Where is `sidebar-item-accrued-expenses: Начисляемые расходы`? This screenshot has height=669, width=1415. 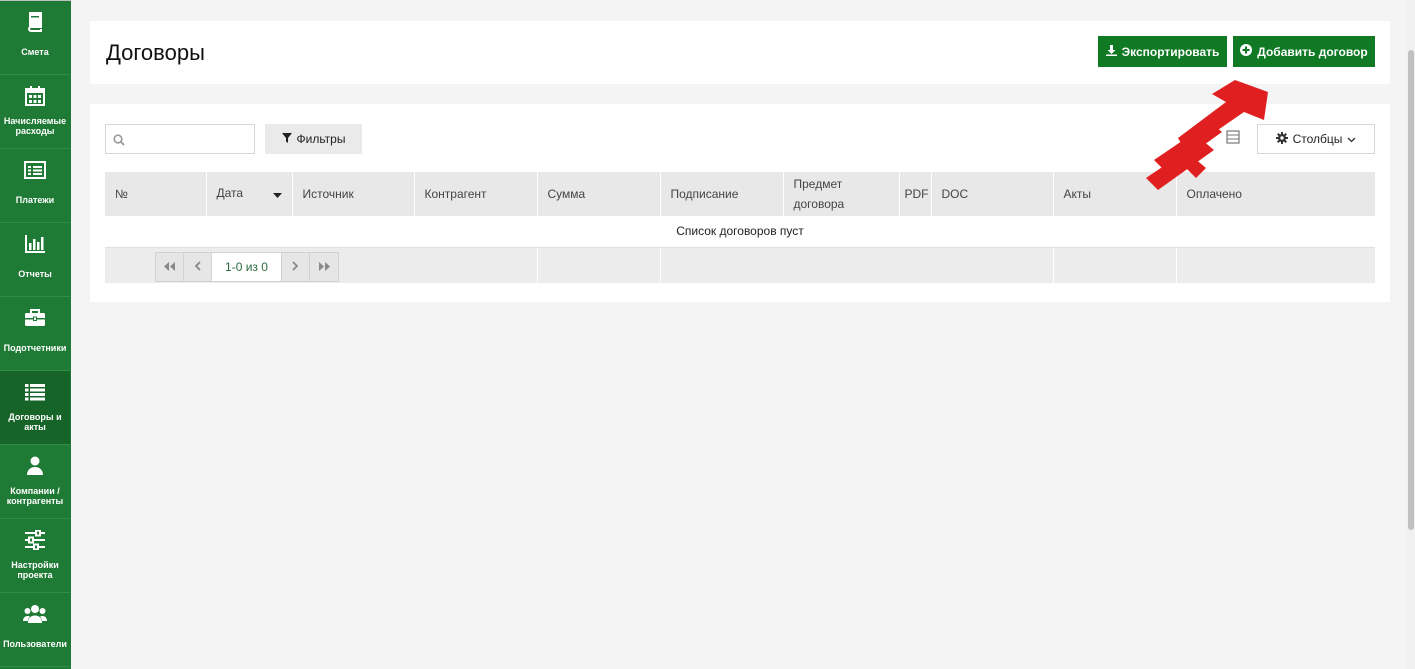 sidebar-item-accrued-expenses: Начисляемые расходы is located at coordinates (35, 112).